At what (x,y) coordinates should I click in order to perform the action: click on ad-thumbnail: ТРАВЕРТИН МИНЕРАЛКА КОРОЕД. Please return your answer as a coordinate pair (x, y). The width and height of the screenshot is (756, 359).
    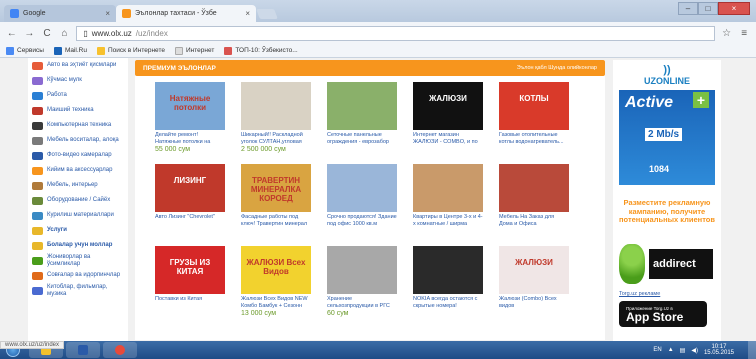
    Looking at the image, I should click on (276, 188).